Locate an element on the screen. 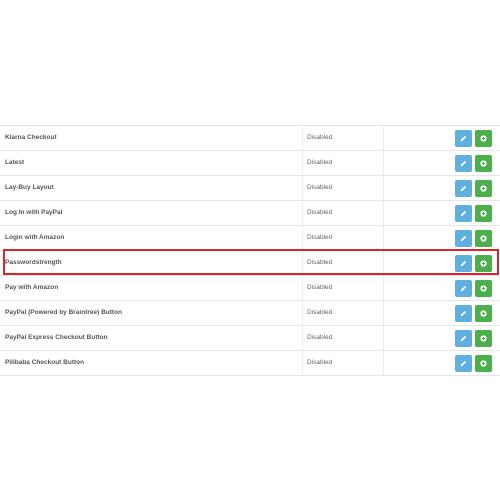 This screenshot has width=500, height=500. extension-name: PayPal Express Checkout Button is located at coordinates (56, 337).